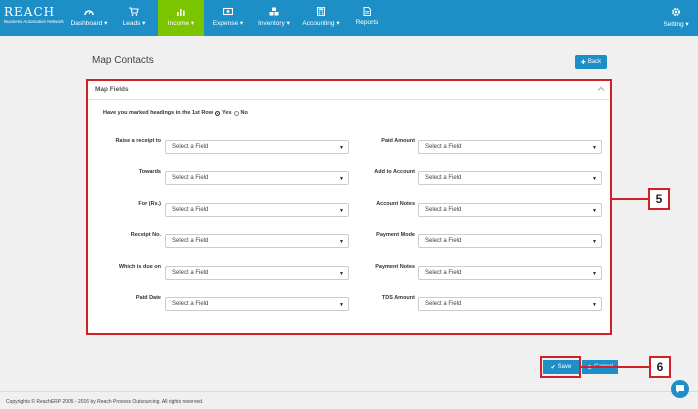  I want to click on cubes-icon, so click(274, 11).